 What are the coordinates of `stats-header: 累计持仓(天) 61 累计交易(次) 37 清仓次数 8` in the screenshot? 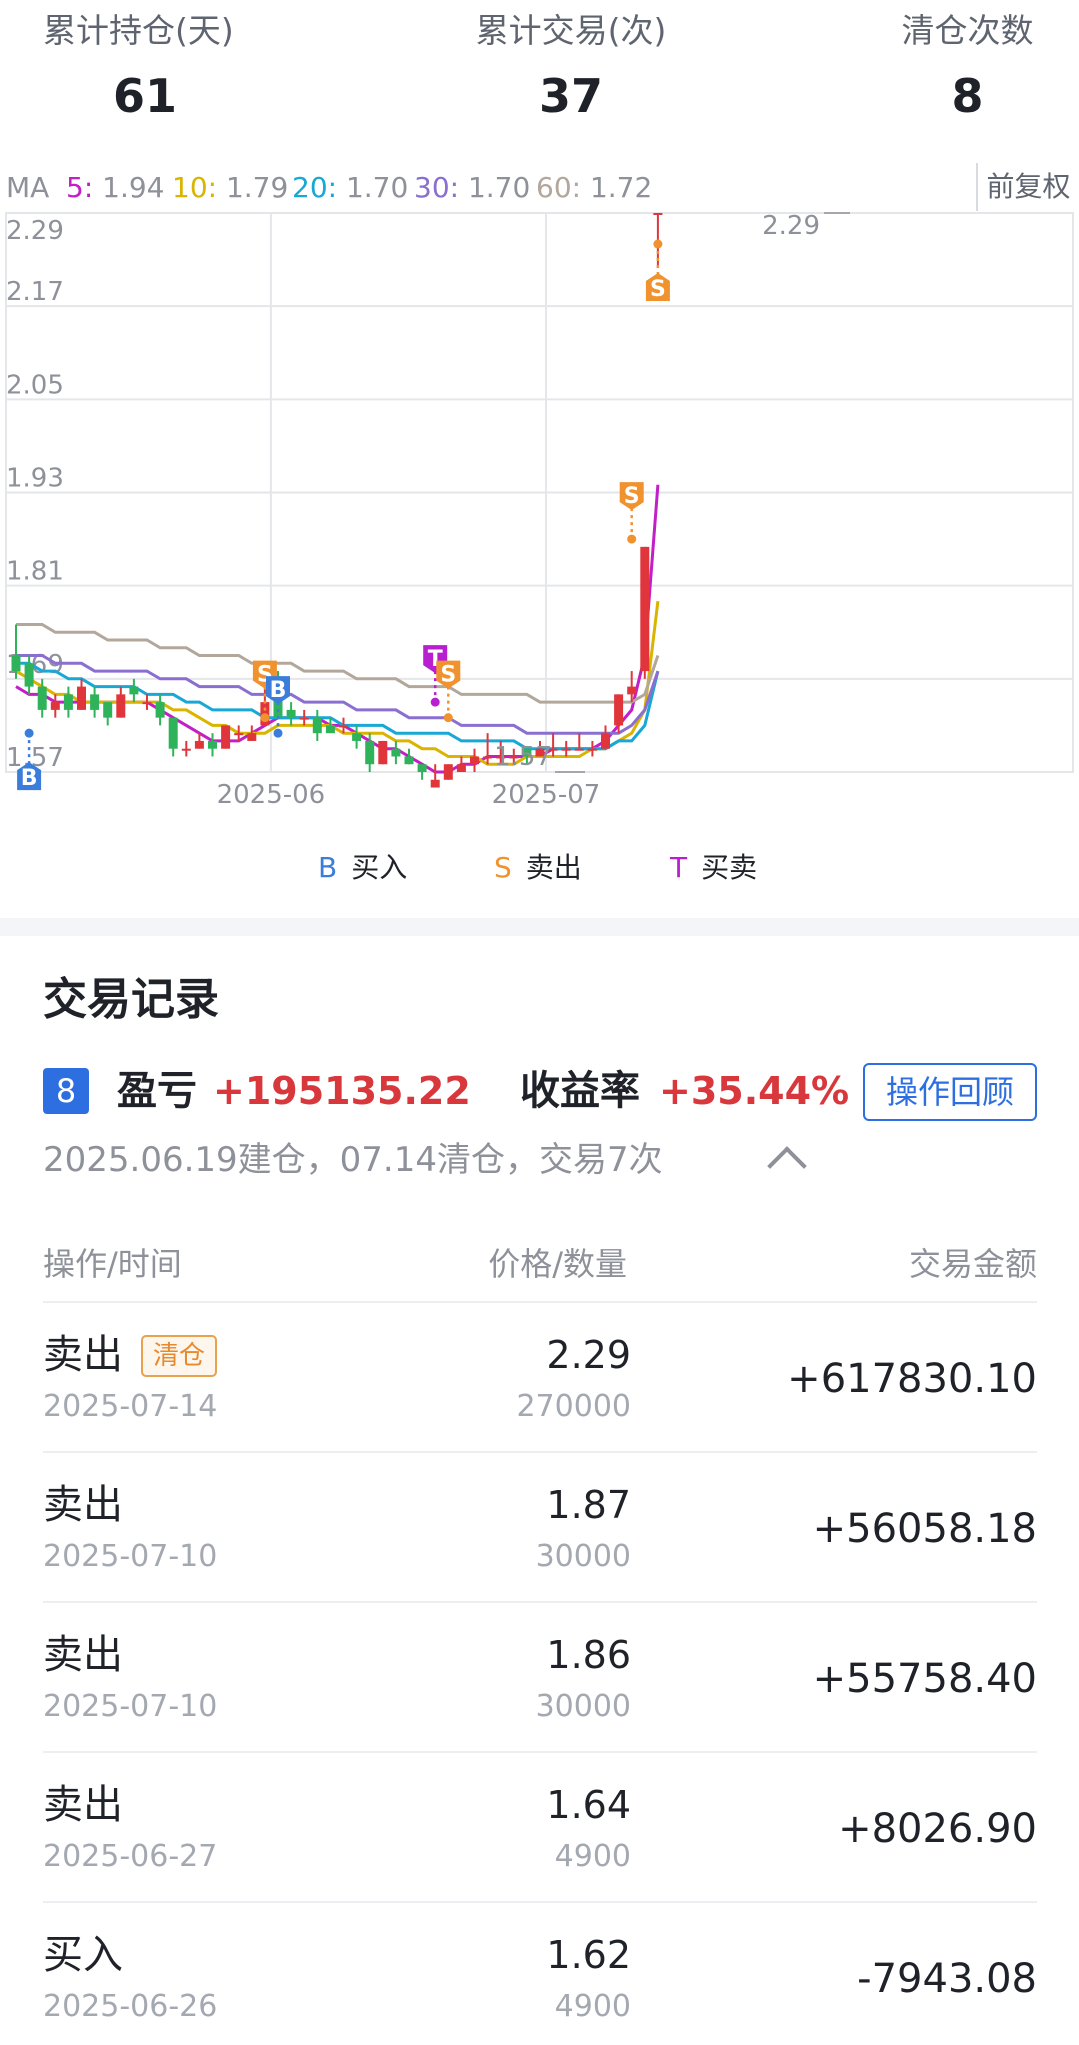 It's located at (539, 80).